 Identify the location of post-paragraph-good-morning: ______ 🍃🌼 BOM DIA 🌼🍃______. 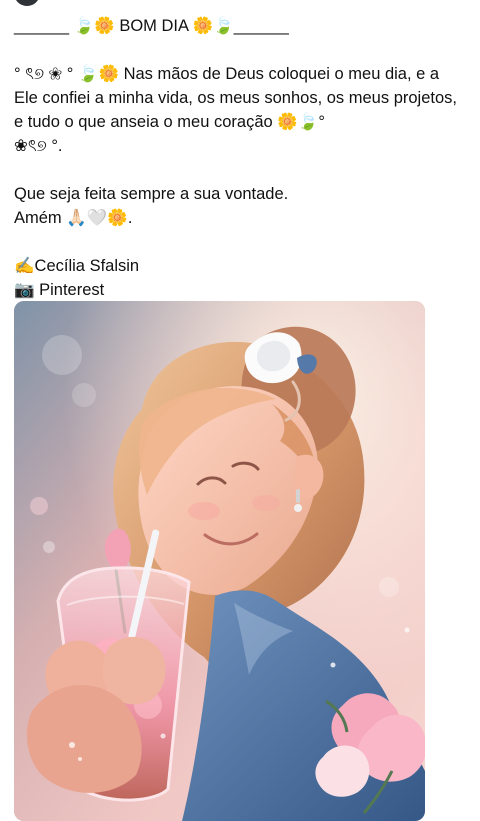
(151, 26).